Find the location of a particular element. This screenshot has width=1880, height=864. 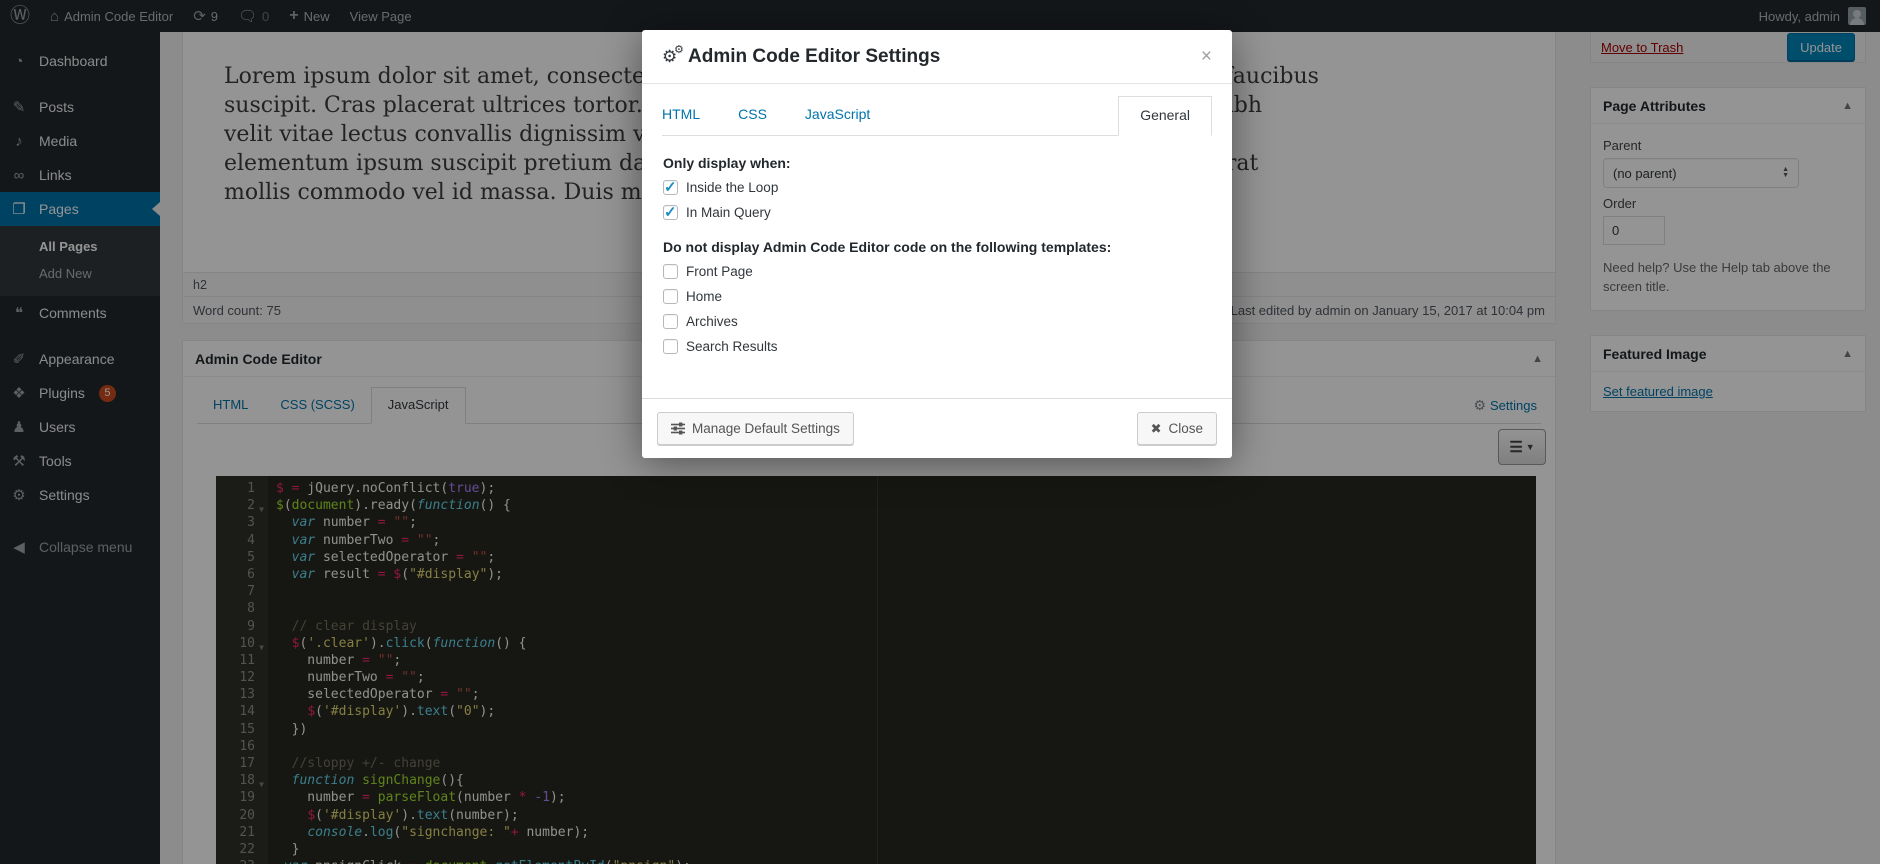

checkbox-row-inside-the-loop: ✓ Inside the Loop is located at coordinates (937, 187).